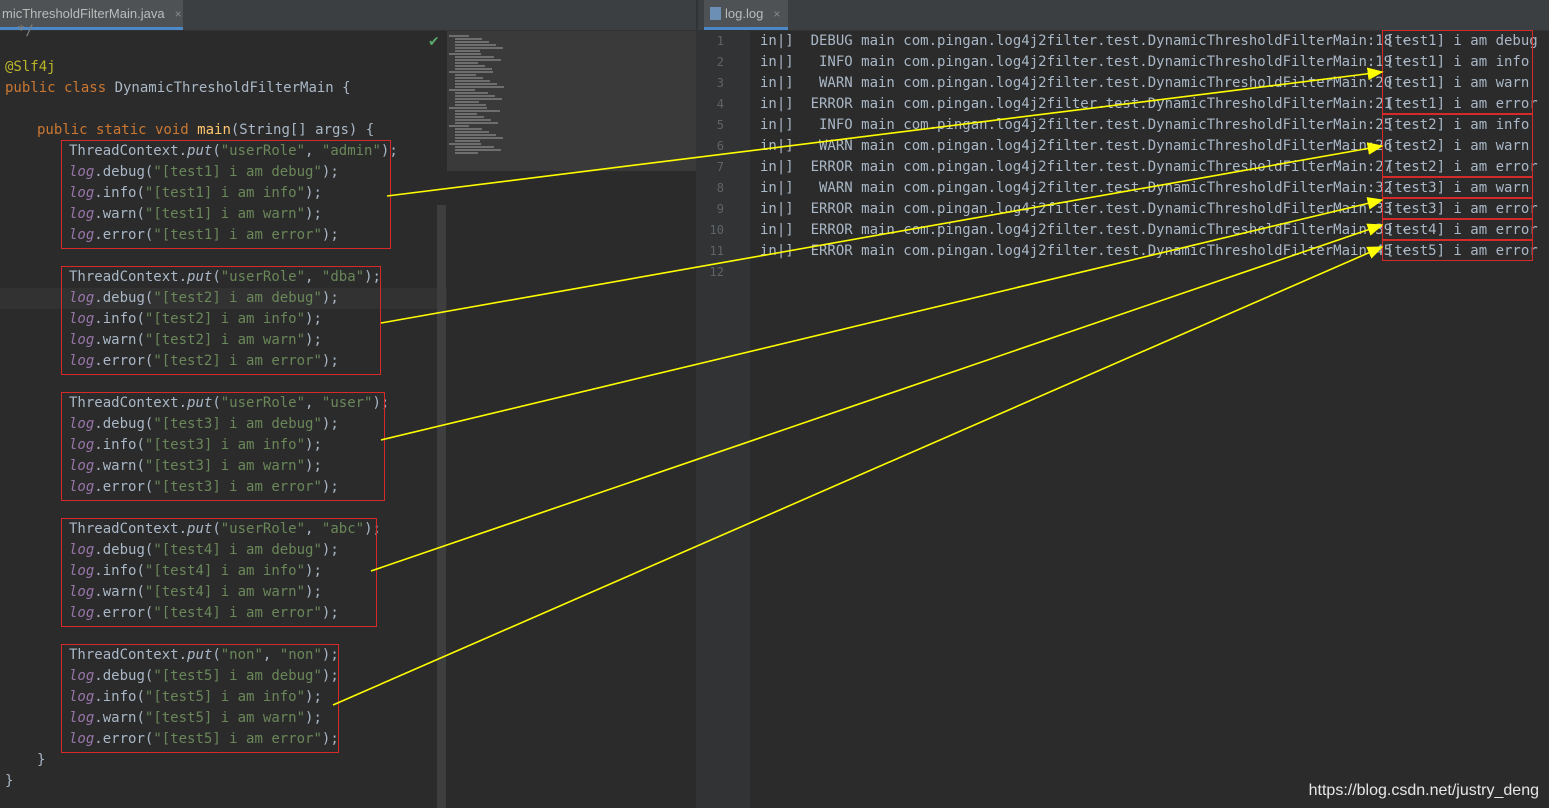  Describe the element at coordinates (720, 104) in the screenshot. I see `line-number: 4` at that location.